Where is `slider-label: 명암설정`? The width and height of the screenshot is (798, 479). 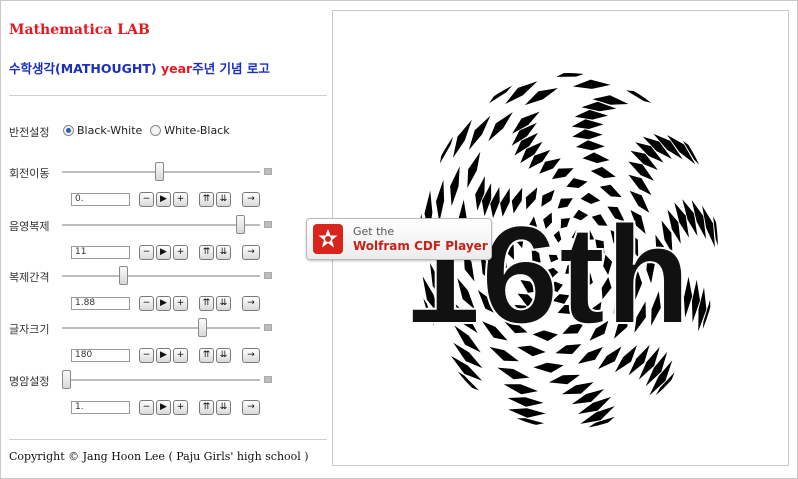 slider-label: 명암설정 is located at coordinates (29, 381).